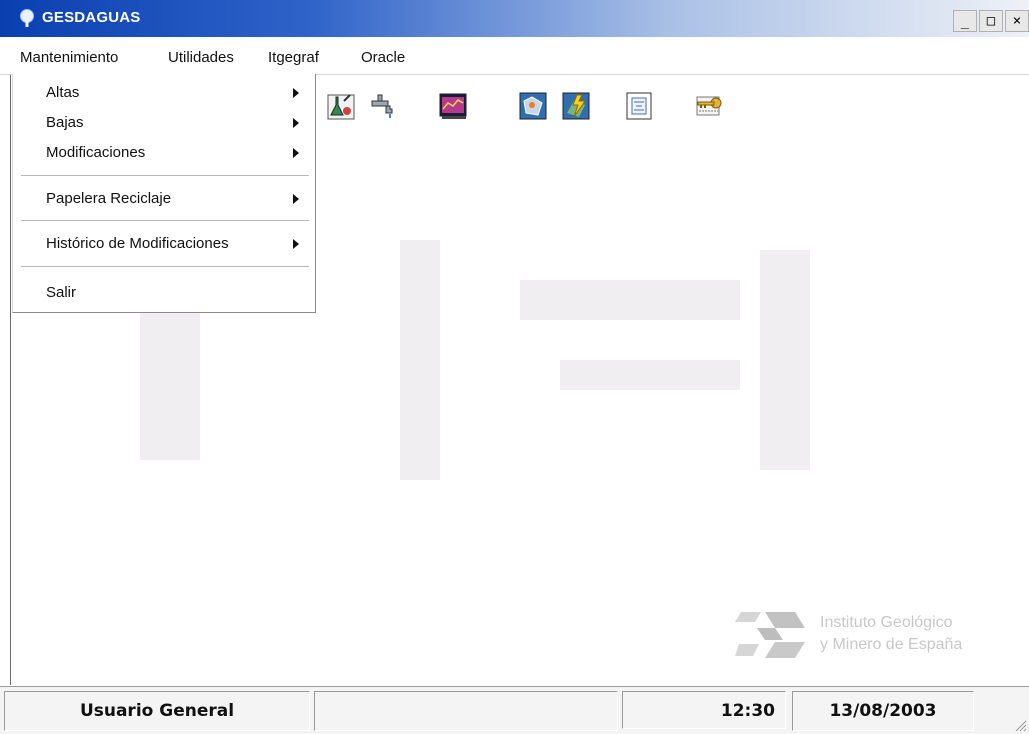  Describe the element at coordinates (69, 57) in the screenshot. I see `menu-mantenimiento: Mantenimiento` at that location.